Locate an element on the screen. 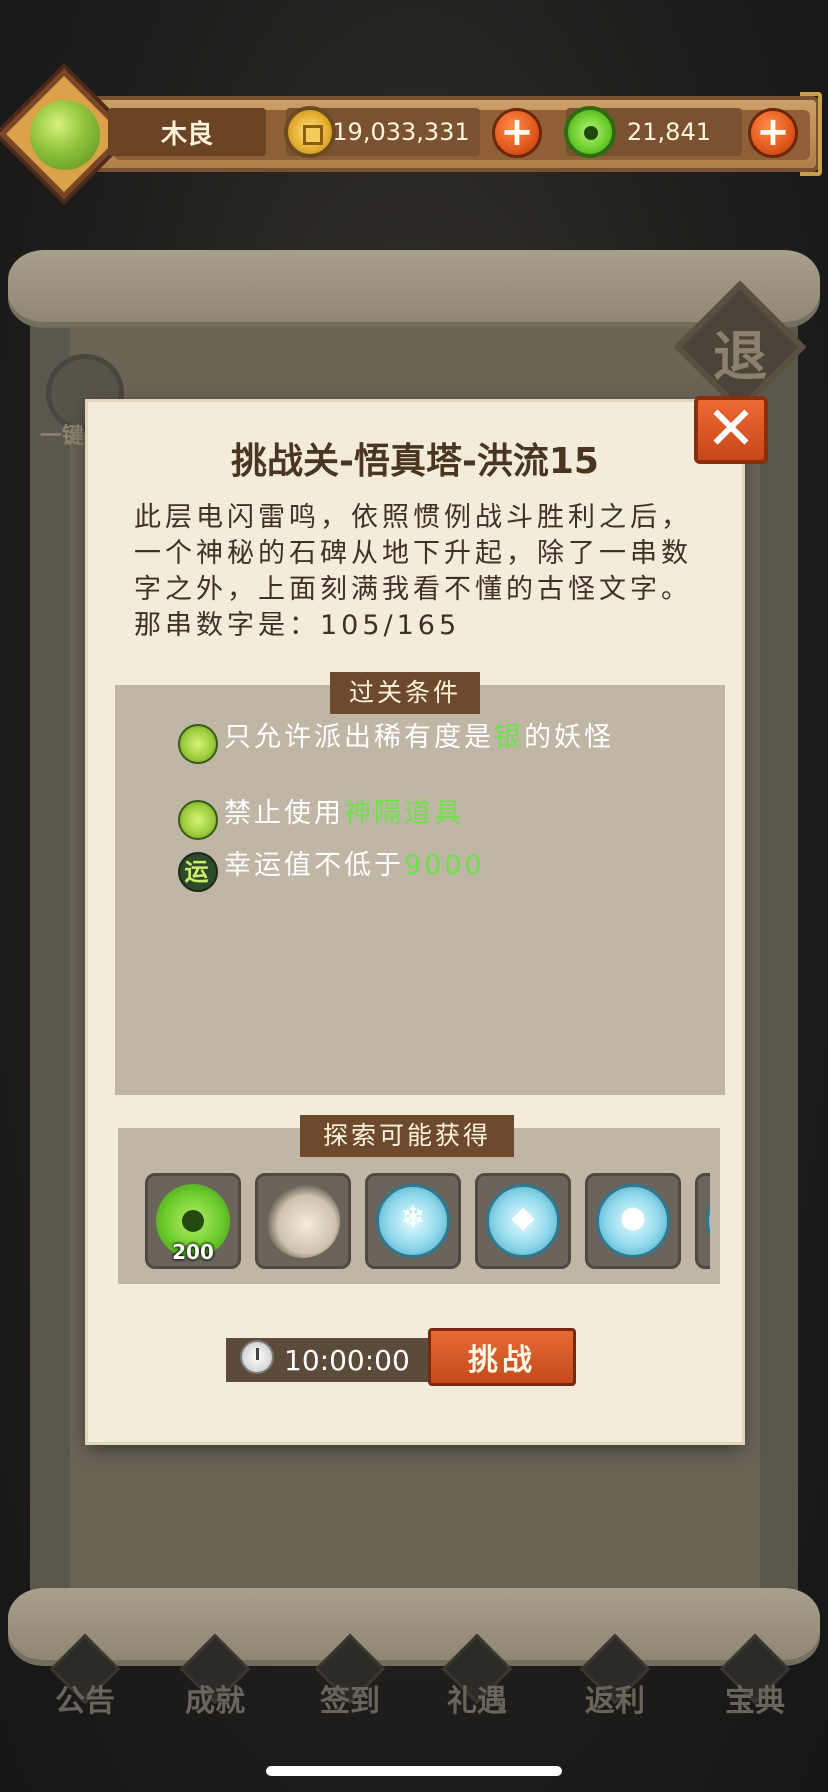 The height and width of the screenshot is (1792, 828). nav-label: 礼遇 is located at coordinates (477, 1701).